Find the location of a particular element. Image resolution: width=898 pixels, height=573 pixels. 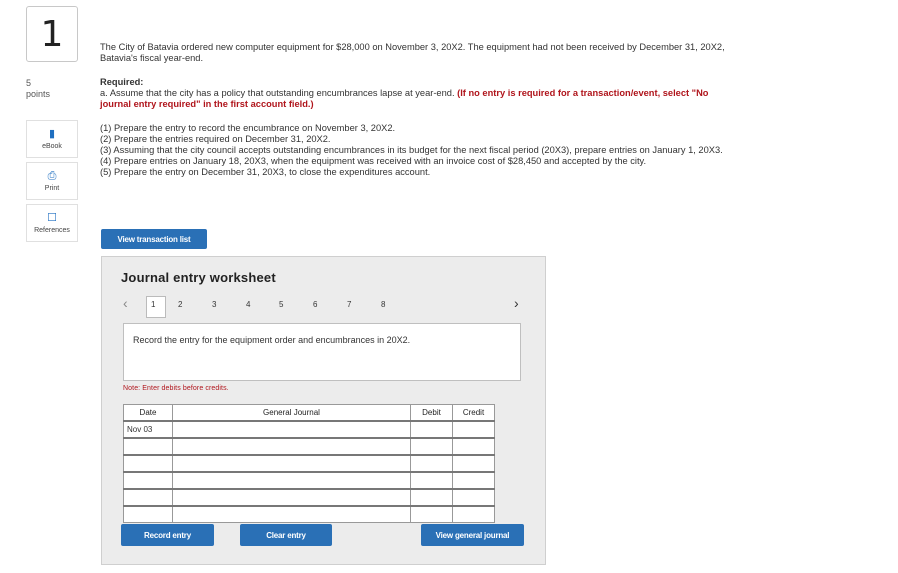

chevron-right-icon: › is located at coordinates (516, 303).